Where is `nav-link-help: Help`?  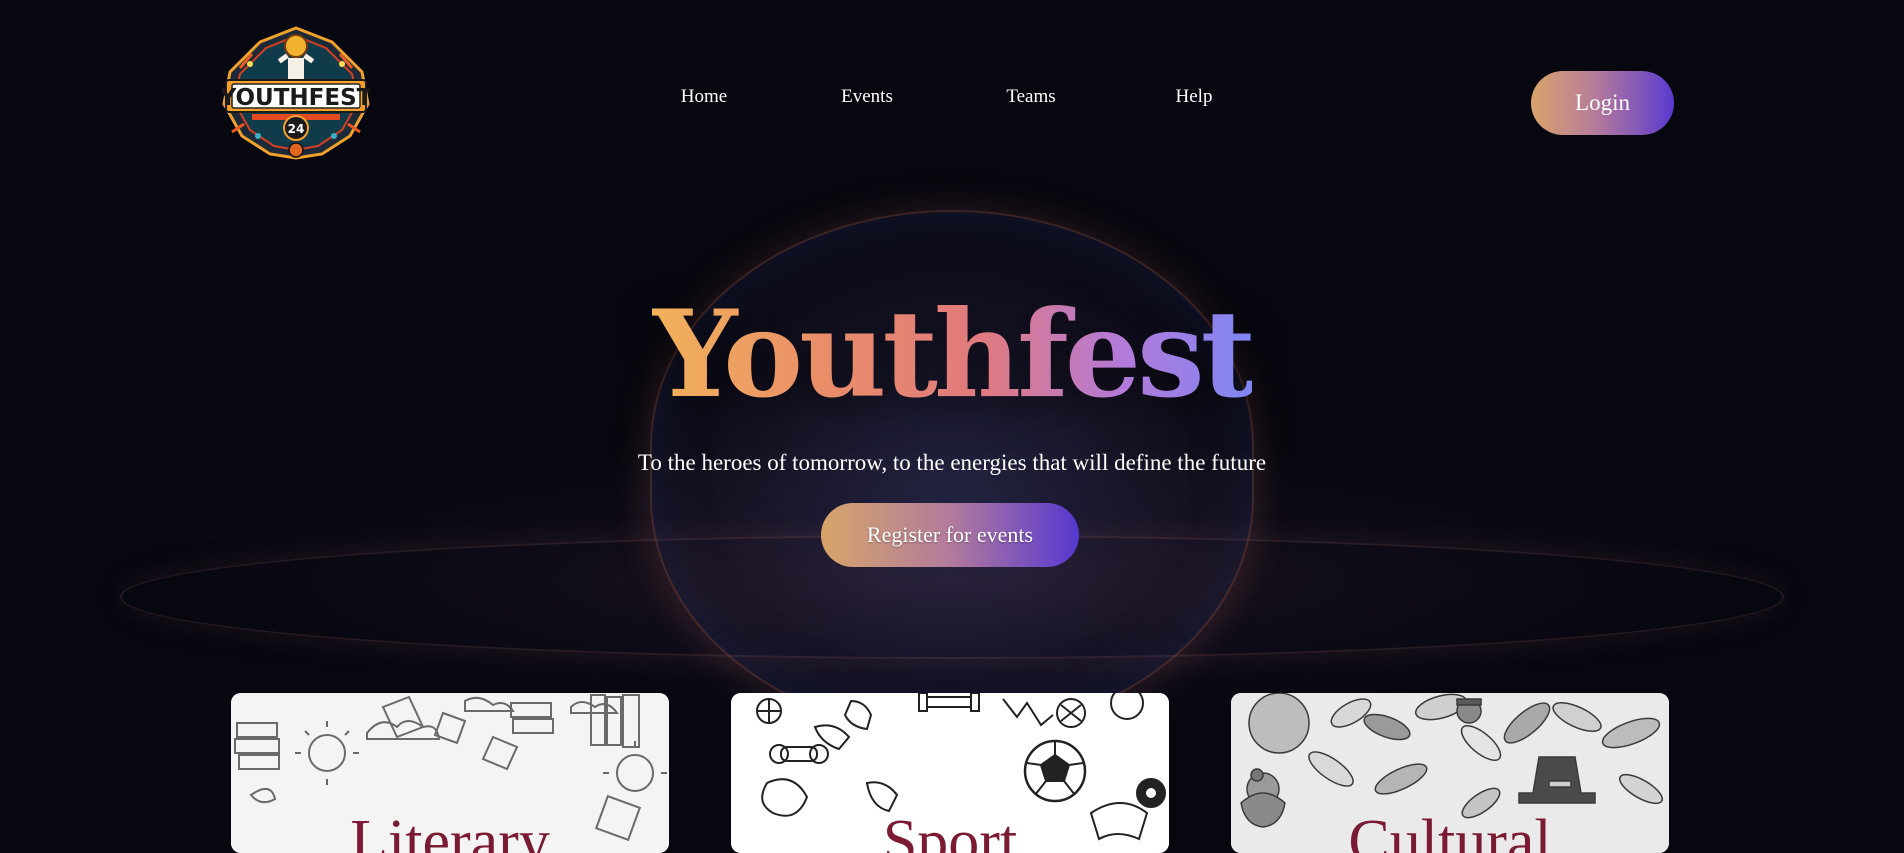 nav-link-help: Help is located at coordinates (1194, 97).